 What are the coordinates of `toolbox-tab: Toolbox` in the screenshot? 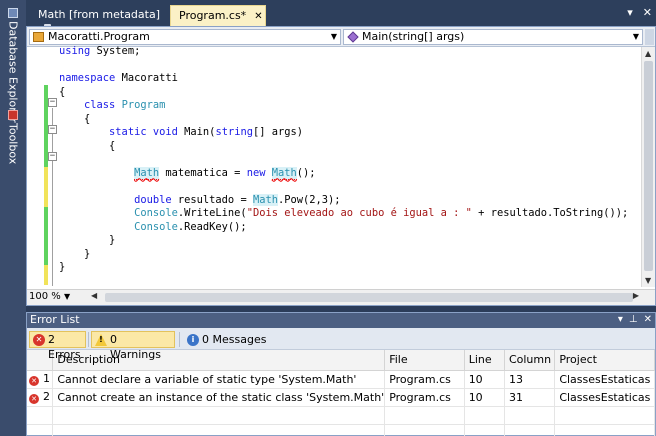 It's located at (13, 137).